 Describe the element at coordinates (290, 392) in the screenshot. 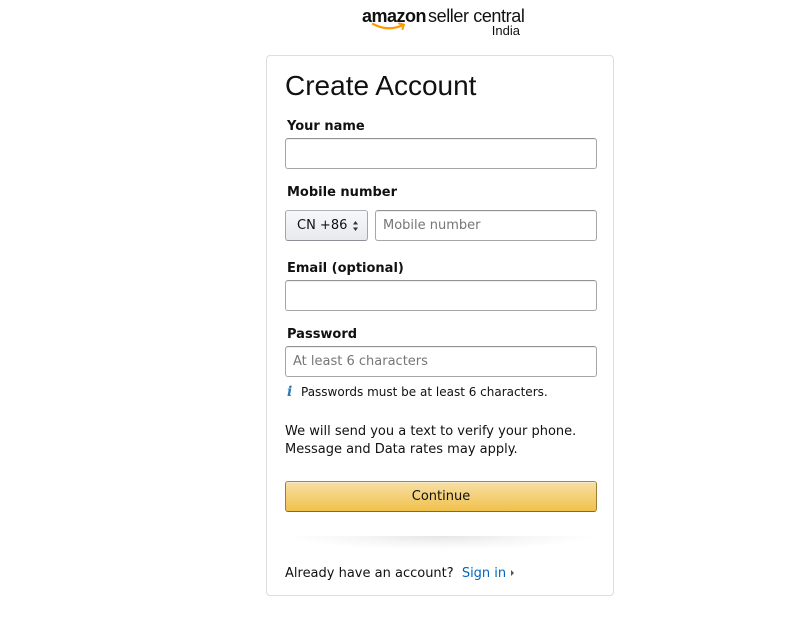

I see `info-icon: i` at that location.